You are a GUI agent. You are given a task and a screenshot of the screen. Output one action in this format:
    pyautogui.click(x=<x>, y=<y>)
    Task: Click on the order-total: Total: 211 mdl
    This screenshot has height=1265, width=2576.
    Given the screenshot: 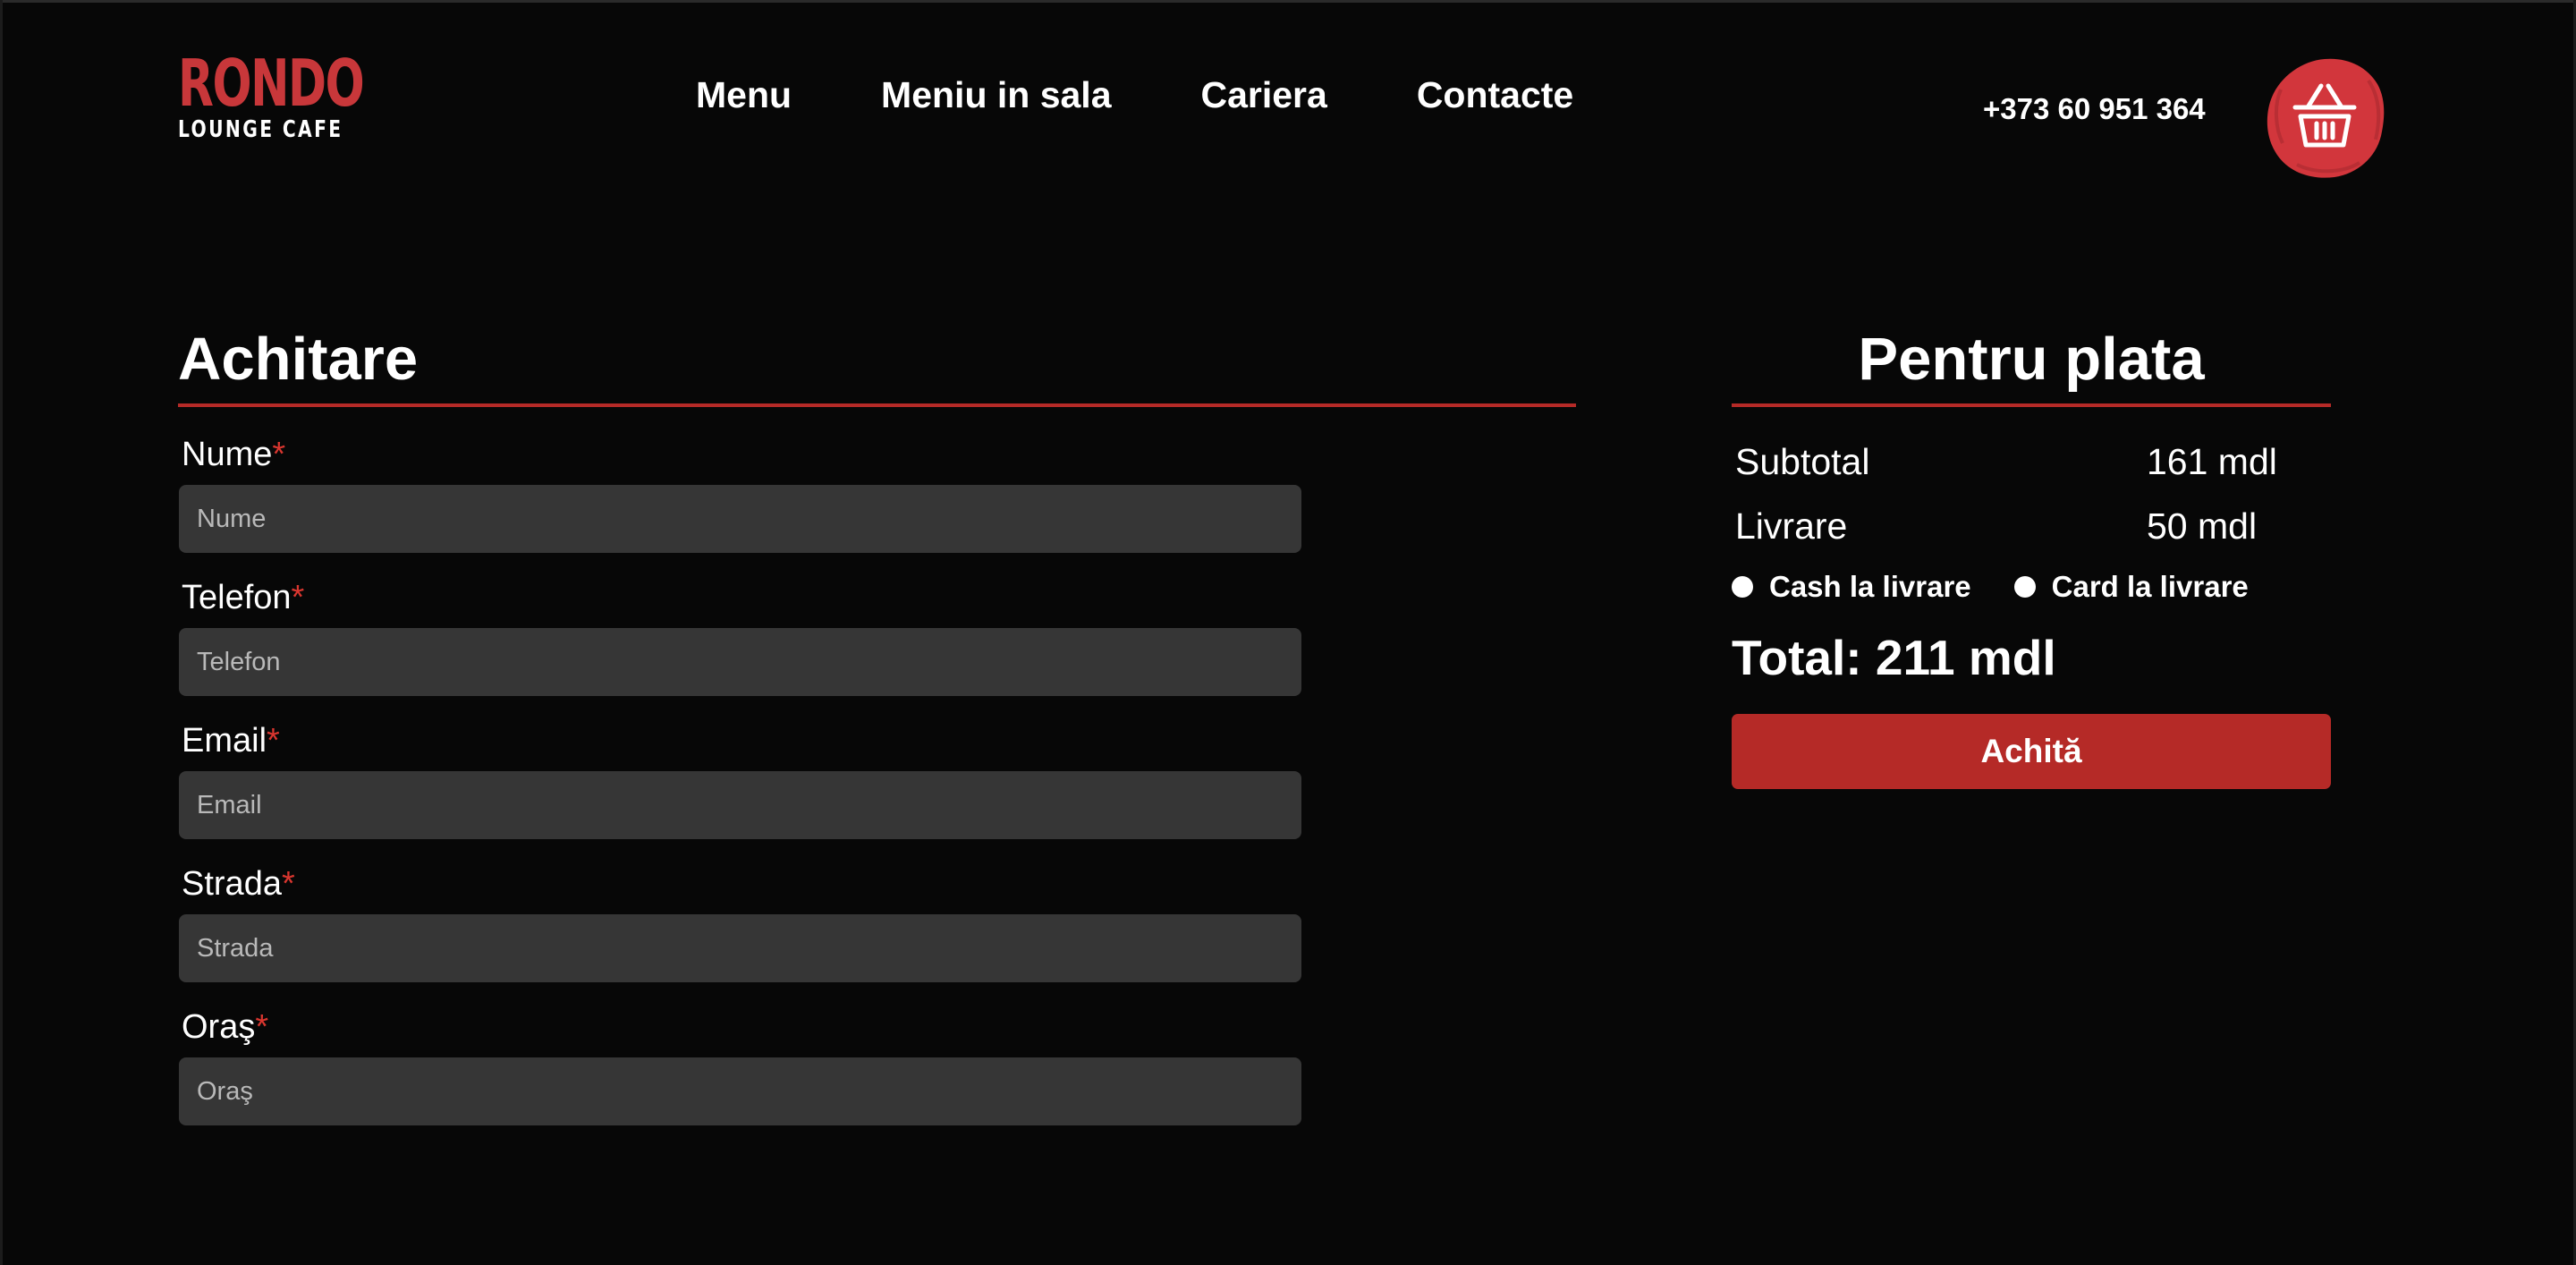 What is the action you would take?
    pyautogui.click(x=1894, y=657)
    